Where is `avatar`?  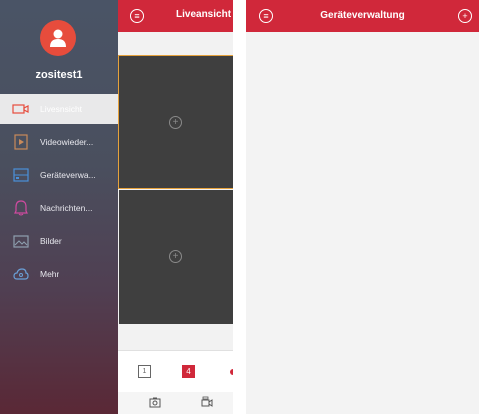 avatar is located at coordinates (58, 38).